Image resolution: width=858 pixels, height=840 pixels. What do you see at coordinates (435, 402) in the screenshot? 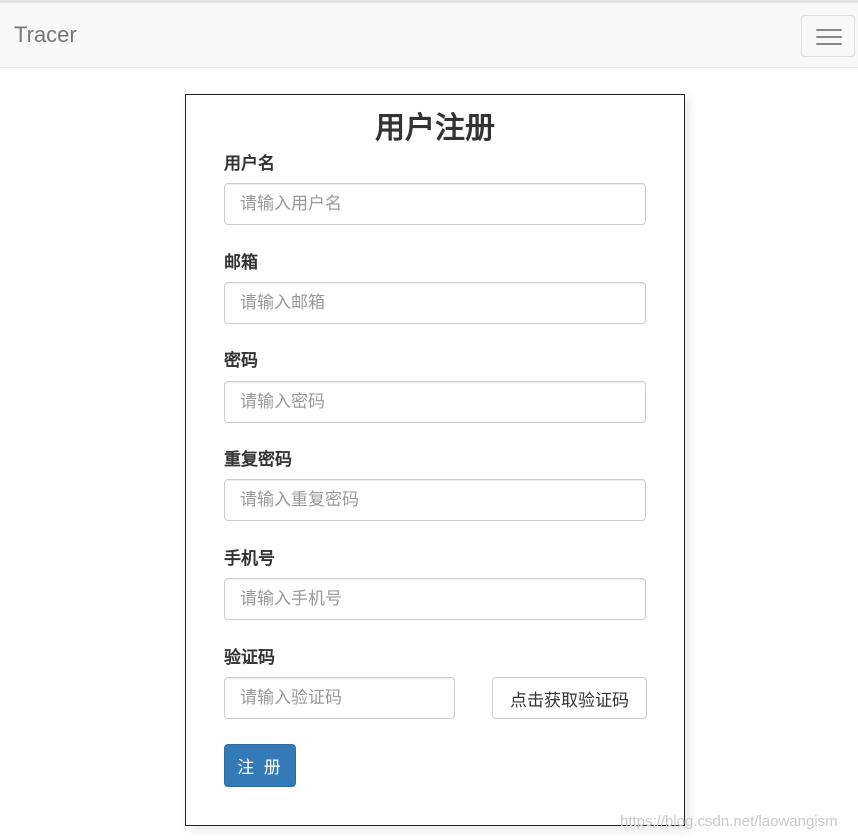
I see `password-input` at bounding box center [435, 402].